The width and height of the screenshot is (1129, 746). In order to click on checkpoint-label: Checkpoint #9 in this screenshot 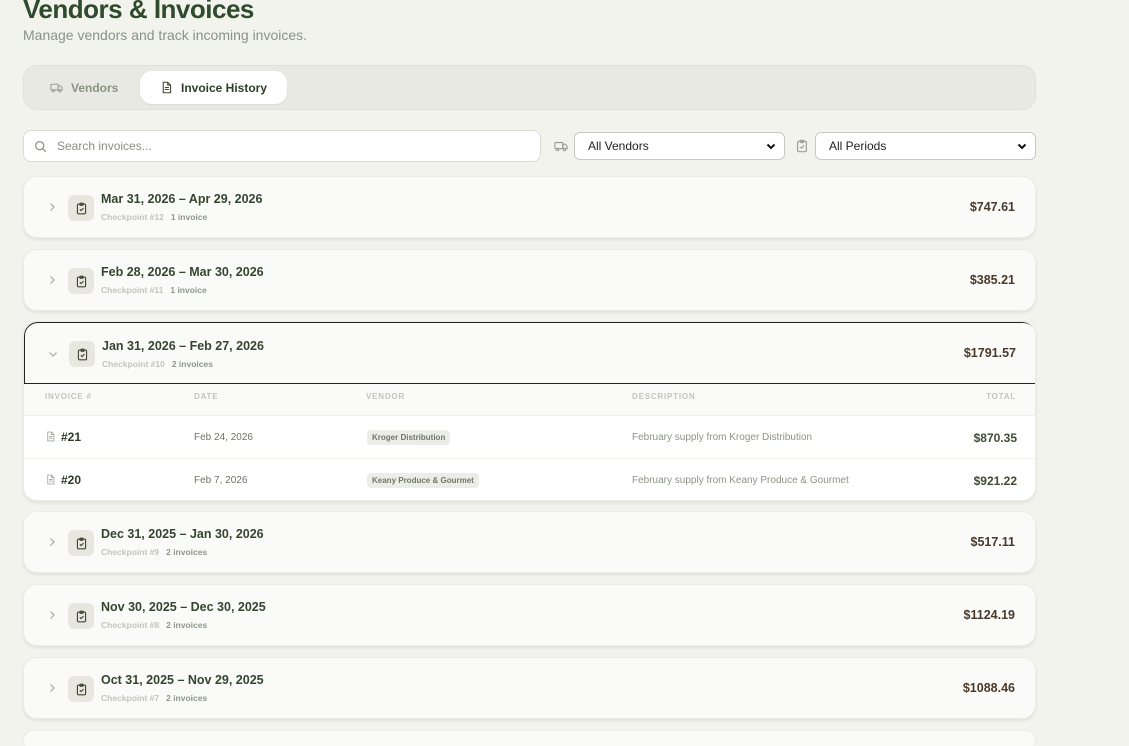, I will do `click(130, 552)`.